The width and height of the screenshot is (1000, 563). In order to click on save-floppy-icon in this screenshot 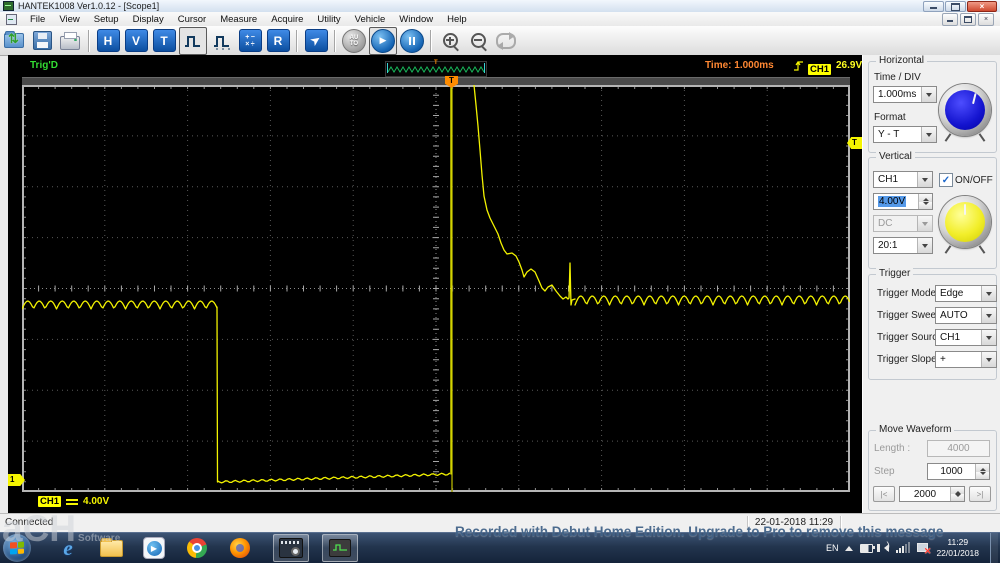, I will do `click(42, 40)`.